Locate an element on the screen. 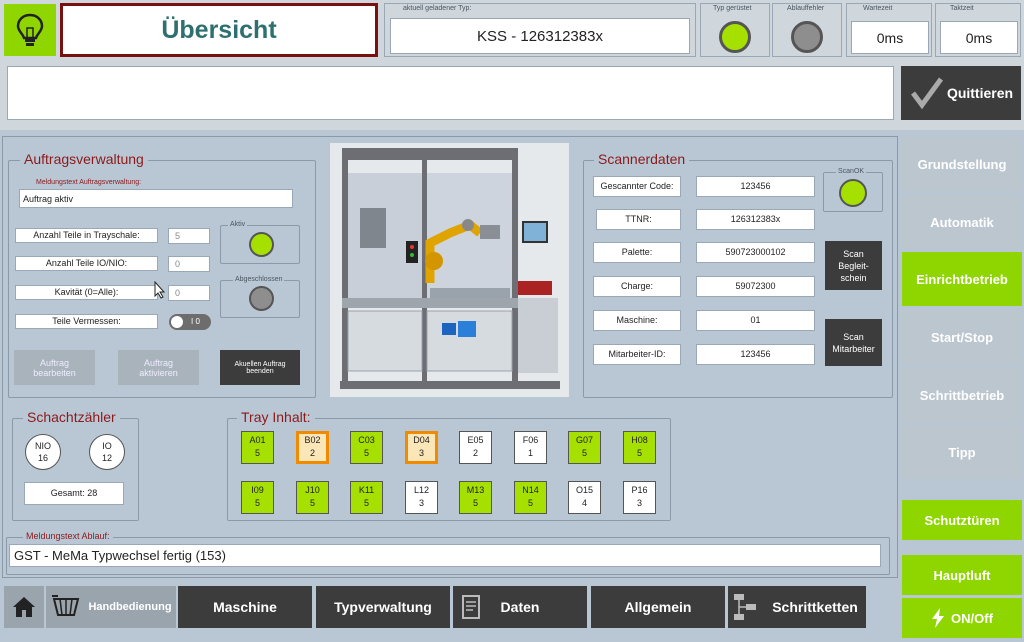 The height and width of the screenshot is (642, 1024). tray-cell-id: K11 is located at coordinates (366, 490).